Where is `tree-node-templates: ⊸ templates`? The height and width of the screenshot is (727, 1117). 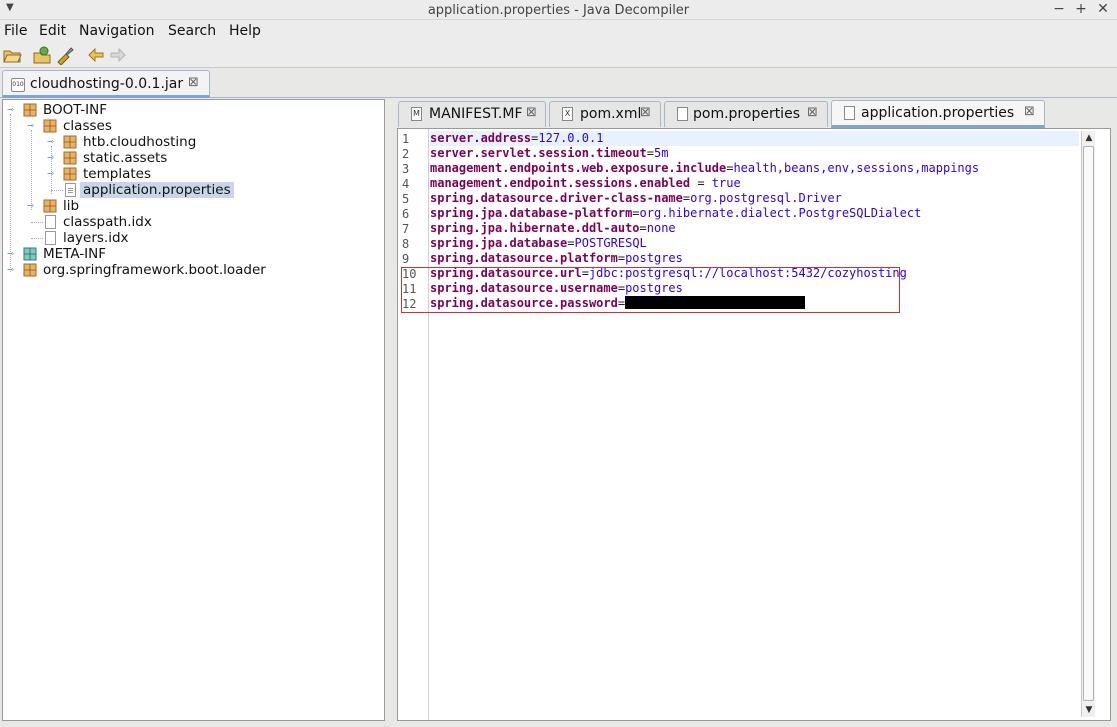 tree-node-templates: ⊸ templates is located at coordinates (193, 174).